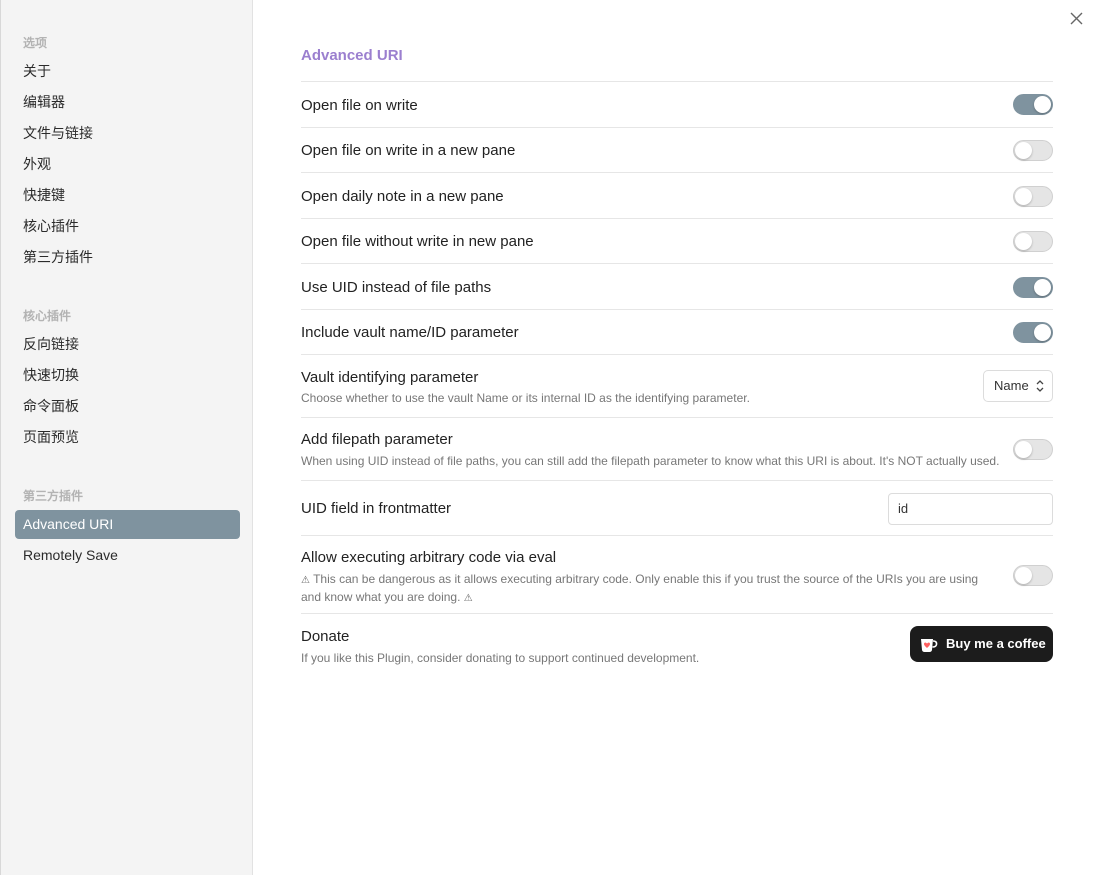  Describe the element at coordinates (996, 643) in the screenshot. I see `coffee-button-label: Buy me a coffee` at that location.